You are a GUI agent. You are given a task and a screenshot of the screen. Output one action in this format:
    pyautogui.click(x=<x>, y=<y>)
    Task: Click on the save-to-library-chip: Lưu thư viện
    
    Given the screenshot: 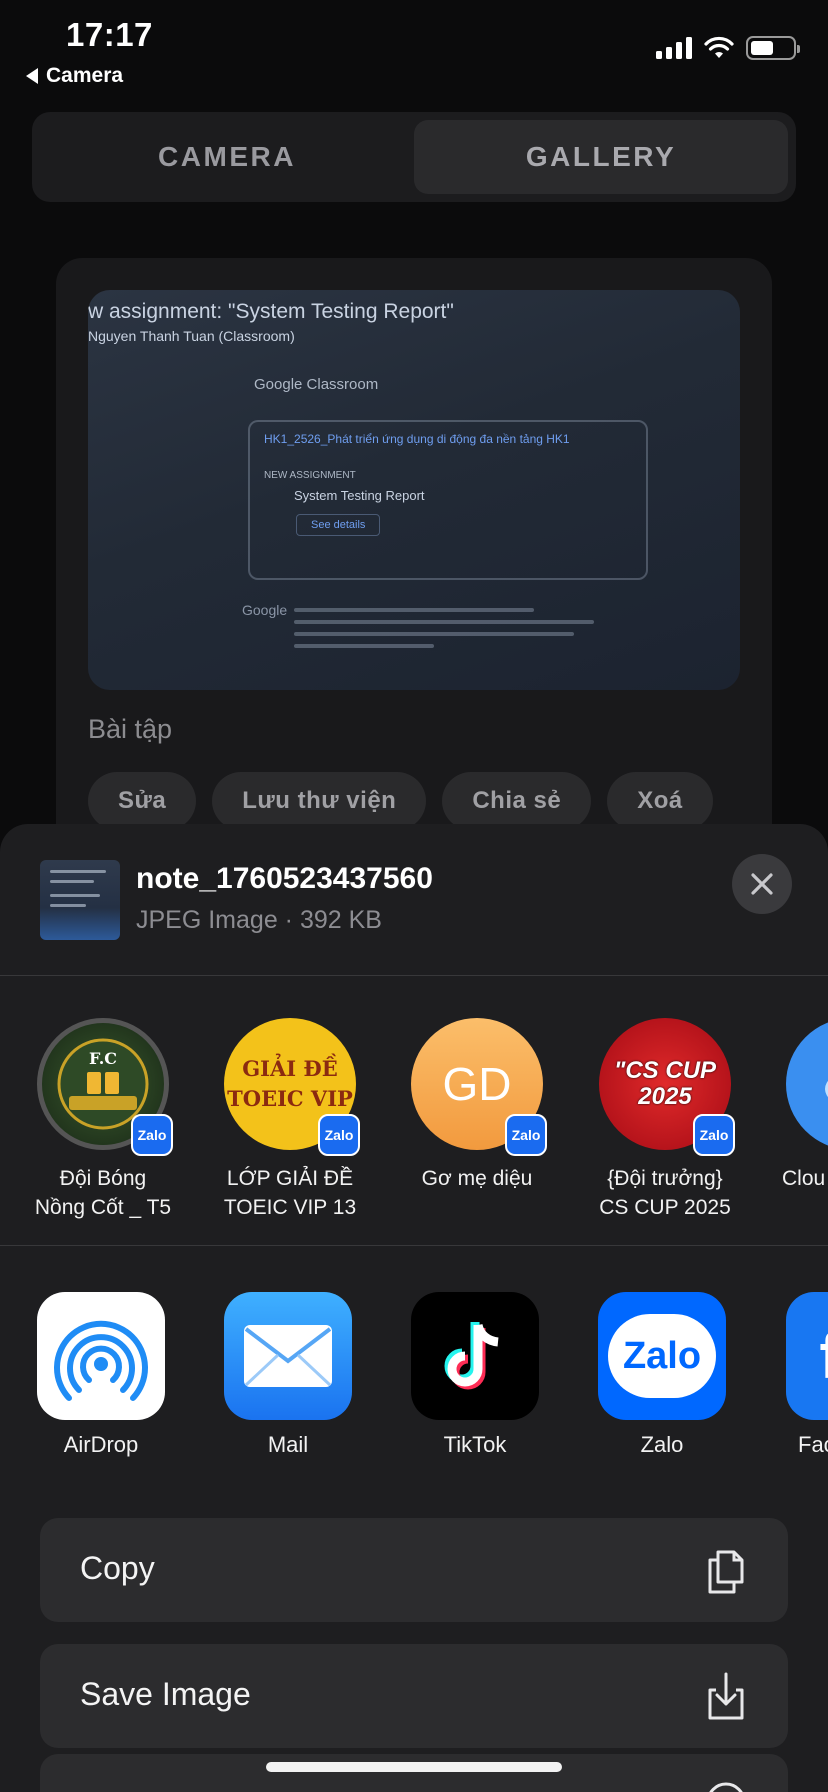 What is the action you would take?
    pyautogui.click(x=319, y=801)
    